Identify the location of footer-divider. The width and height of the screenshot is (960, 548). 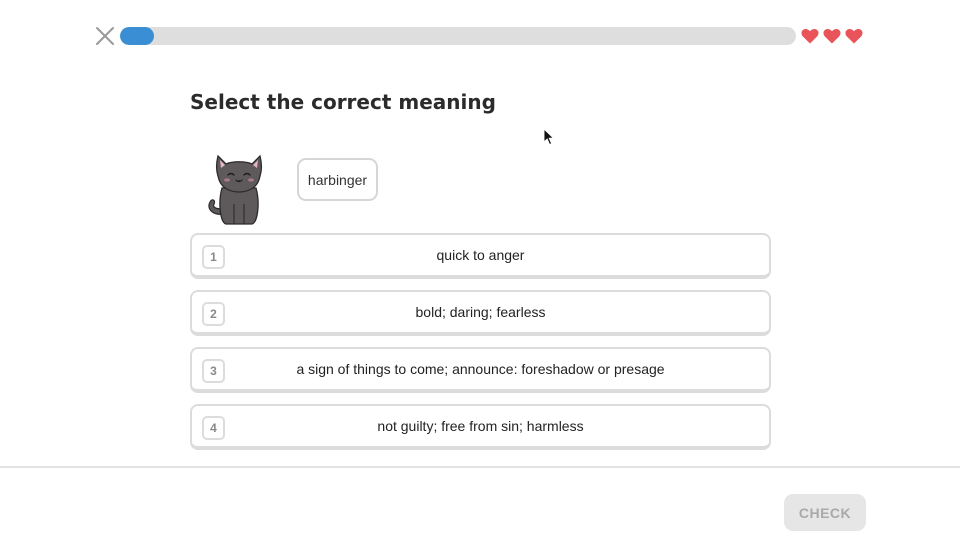
(480, 467).